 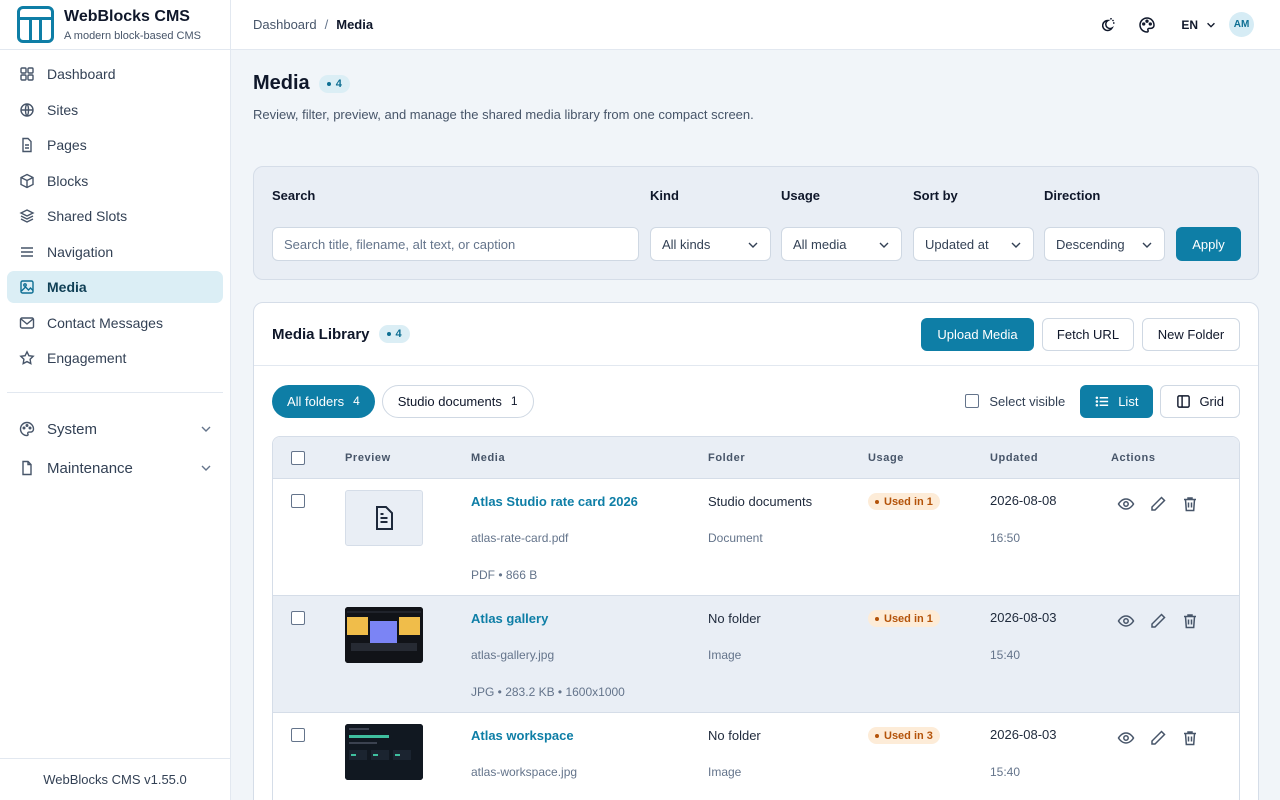 I want to click on breadcrumb-current: Media, so click(x=355, y=24).